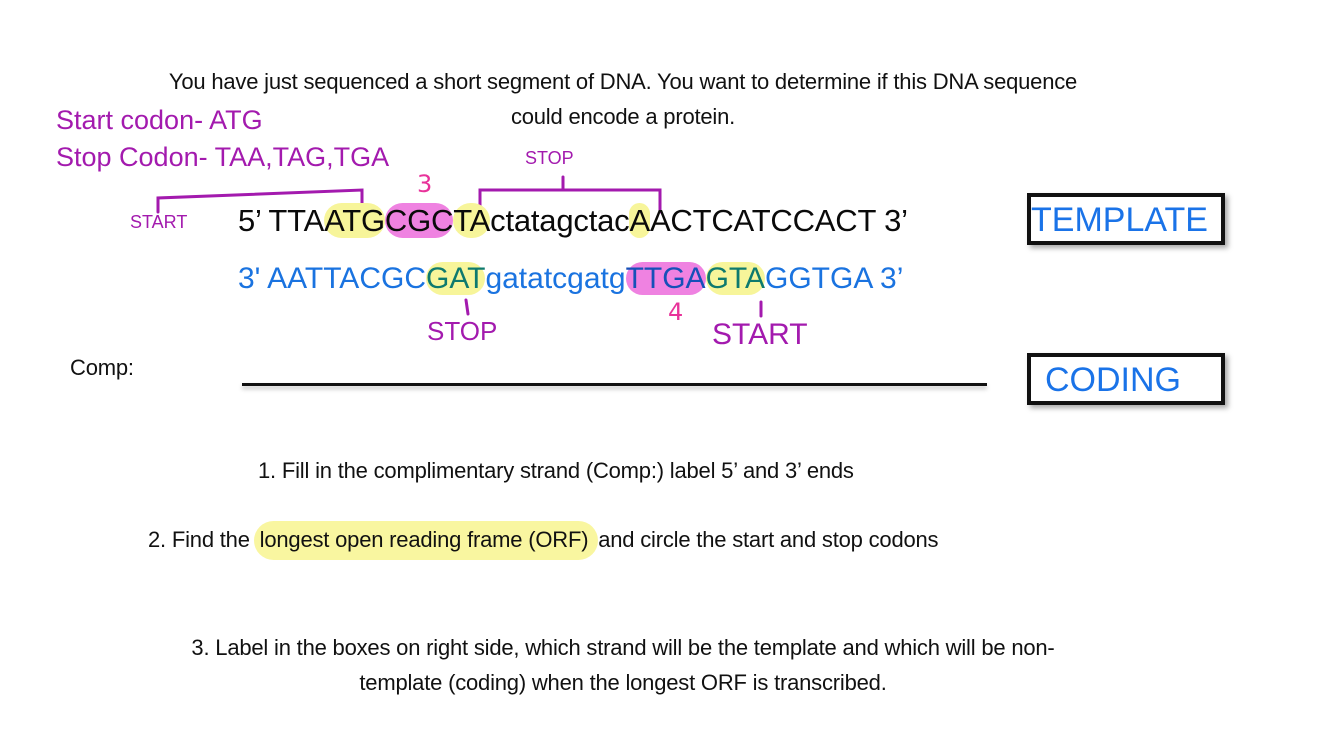 The height and width of the screenshot is (733, 1326). Describe the element at coordinates (614, 384) in the screenshot. I see `comp-answer-line` at that location.